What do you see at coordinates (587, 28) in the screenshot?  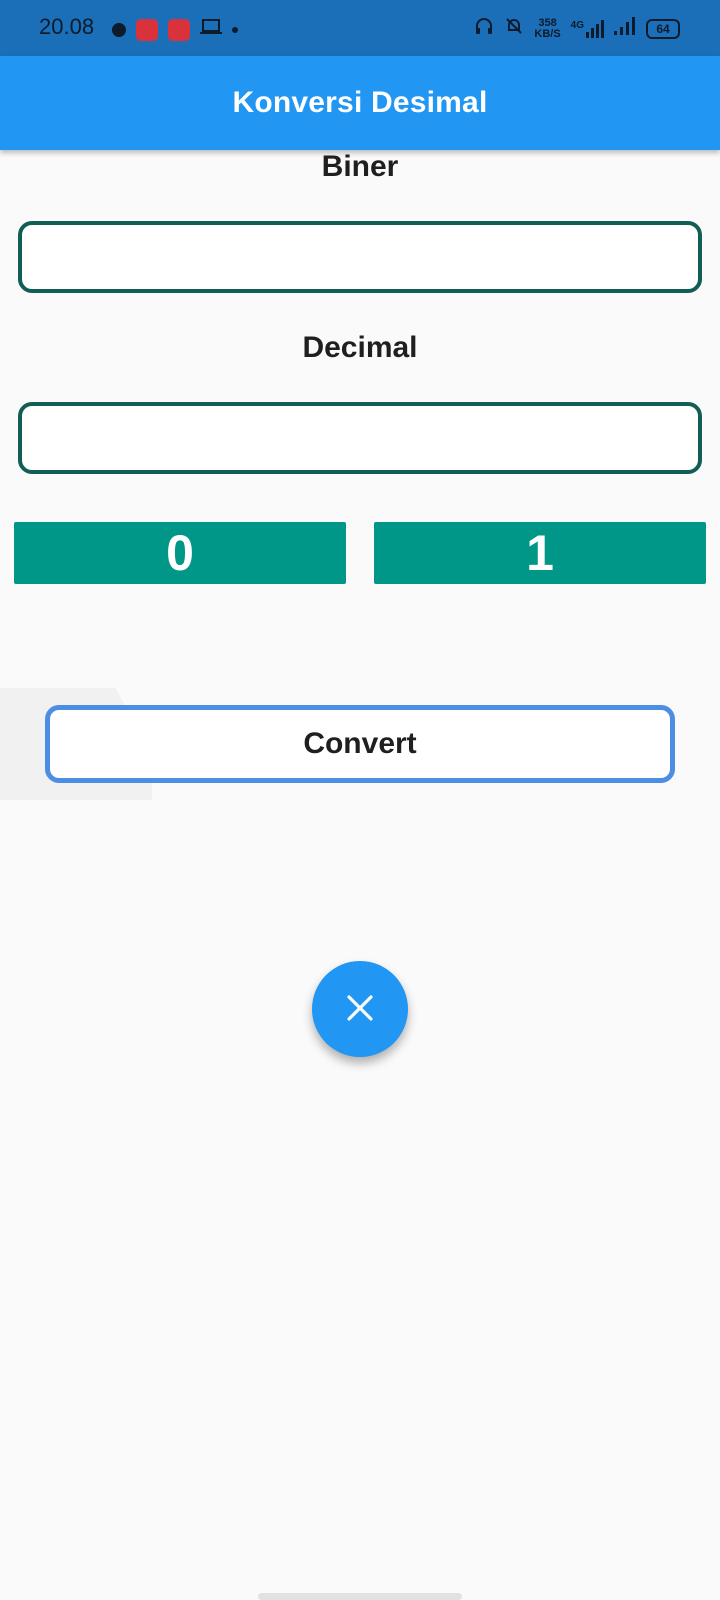 I see `signal-icon: 4G` at bounding box center [587, 28].